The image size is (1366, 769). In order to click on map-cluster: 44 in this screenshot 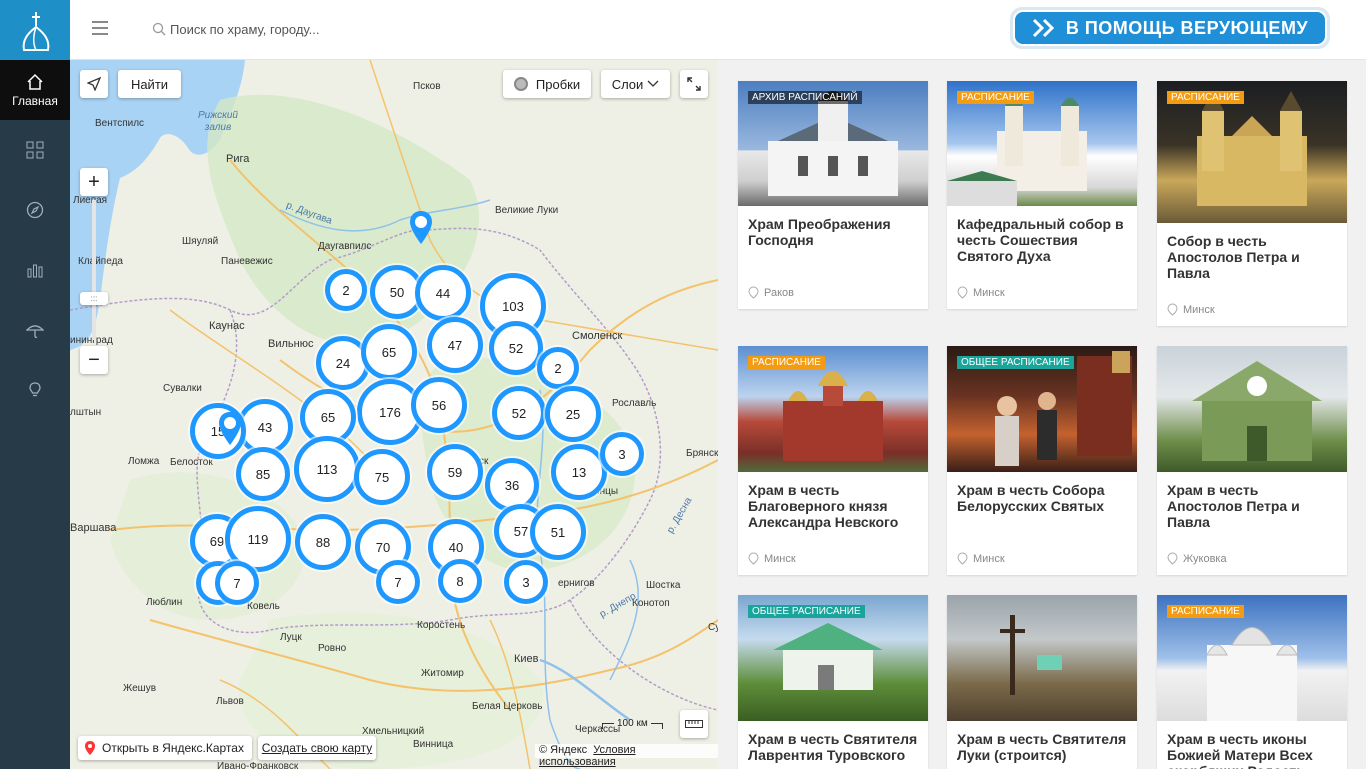, I will do `click(443, 293)`.